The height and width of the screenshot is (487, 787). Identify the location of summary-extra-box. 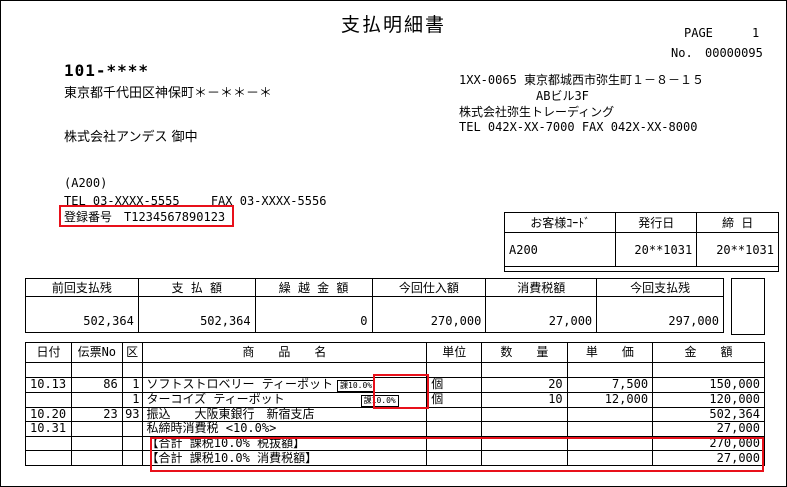
(748, 306).